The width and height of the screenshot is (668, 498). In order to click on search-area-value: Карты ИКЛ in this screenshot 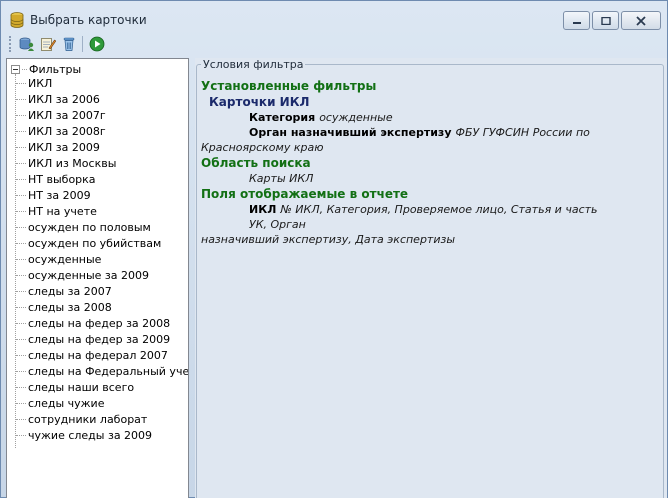, I will do `click(281, 178)`.